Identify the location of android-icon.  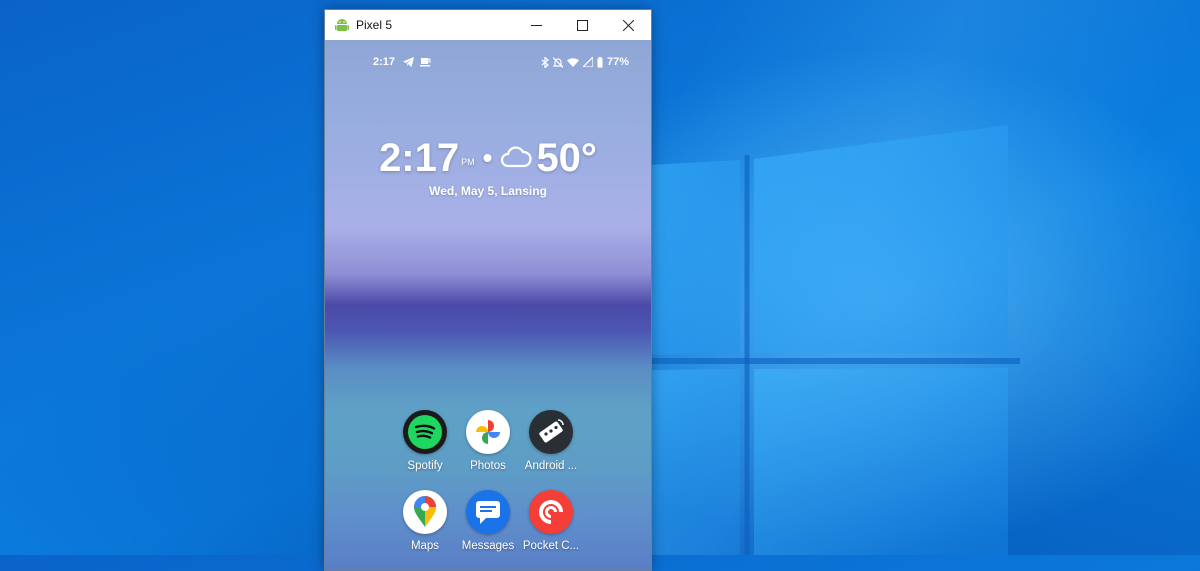
(342, 25).